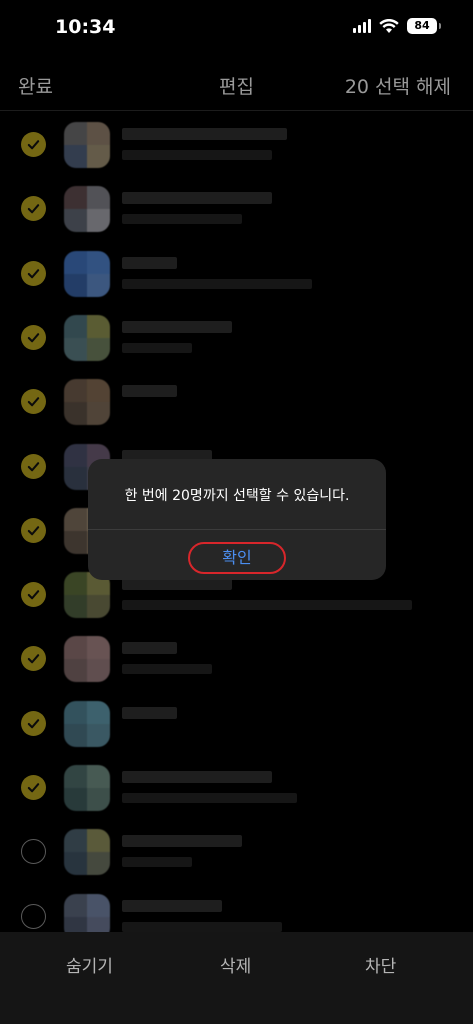 This screenshot has width=473, height=1024. What do you see at coordinates (398, 85) in the screenshot?
I see `deselect-button: 20 선택 해제` at bounding box center [398, 85].